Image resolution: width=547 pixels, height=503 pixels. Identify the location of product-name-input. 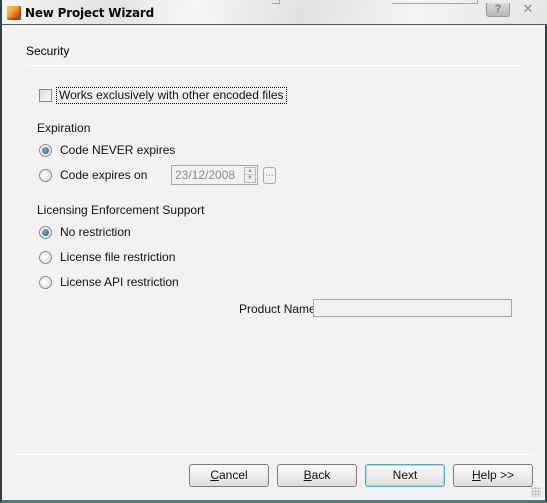
(412, 308).